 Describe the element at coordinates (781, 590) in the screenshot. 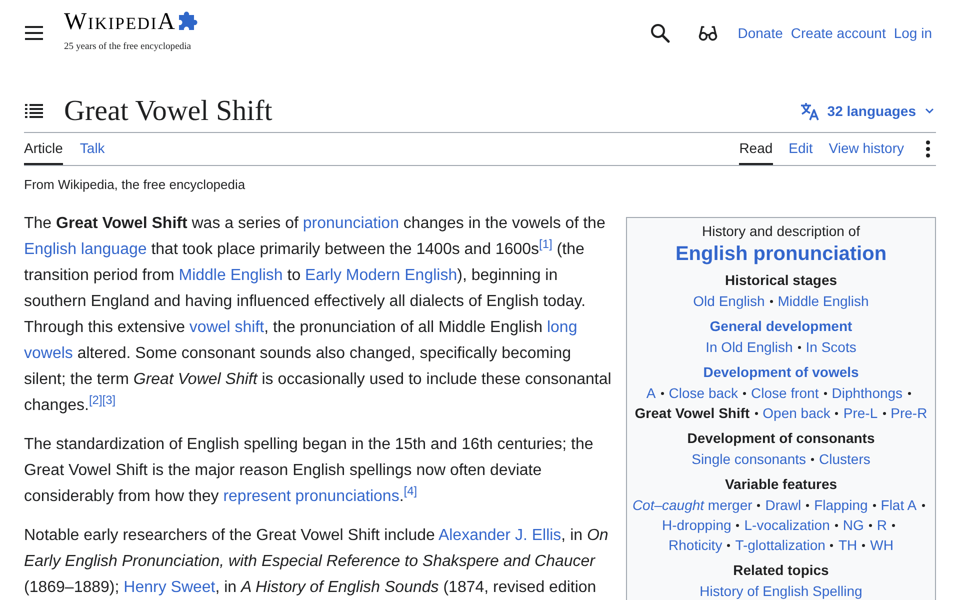

I see `infobox-link: History of English Spelling` at that location.